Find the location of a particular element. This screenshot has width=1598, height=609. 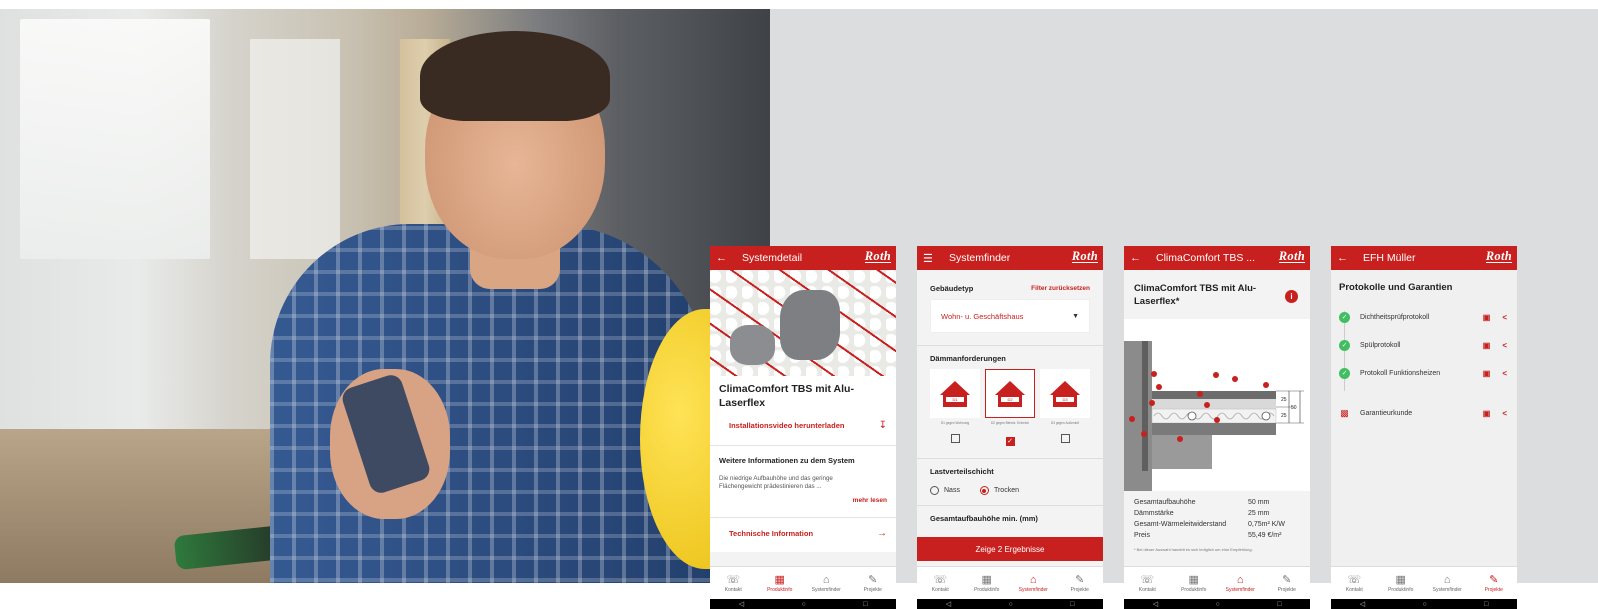

title-section: ClimaComfort TBS mit Alu-Laserflex* i is located at coordinates (1217, 294).